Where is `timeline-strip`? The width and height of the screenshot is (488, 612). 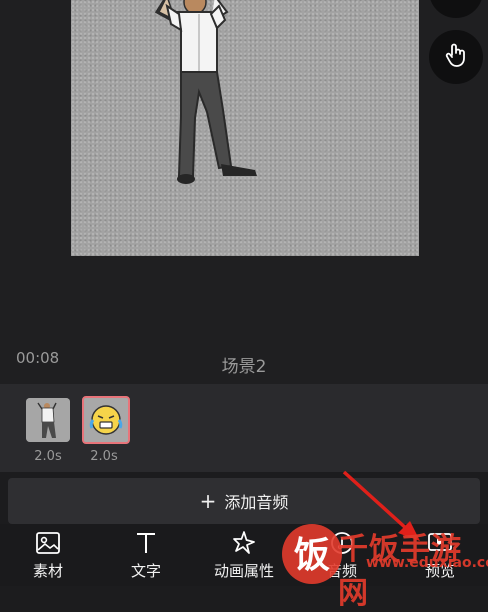
timeline-strip is located at coordinates (244, 428).